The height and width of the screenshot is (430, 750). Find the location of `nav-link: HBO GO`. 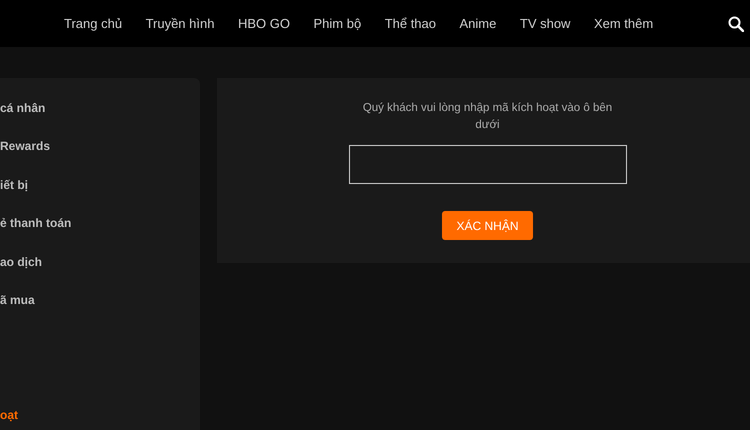

nav-link: HBO GO is located at coordinates (264, 24).